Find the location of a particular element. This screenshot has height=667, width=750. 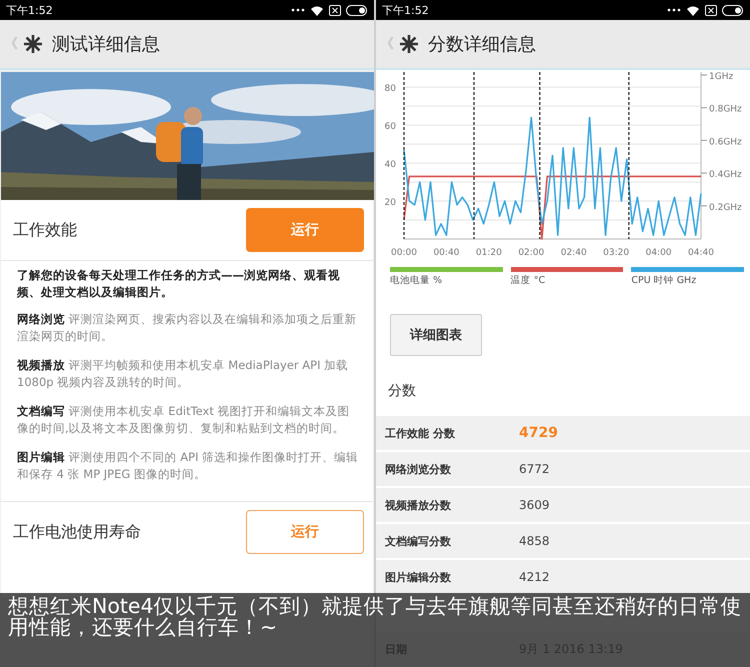

tick-label: 03:20 is located at coordinates (616, 253).